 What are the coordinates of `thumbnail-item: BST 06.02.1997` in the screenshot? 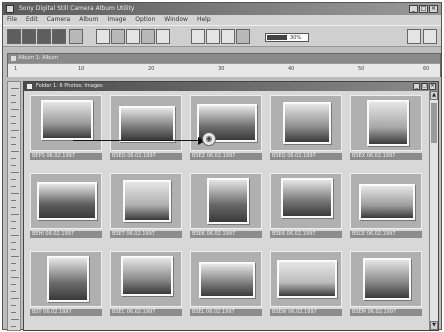 It's located at (66, 286).